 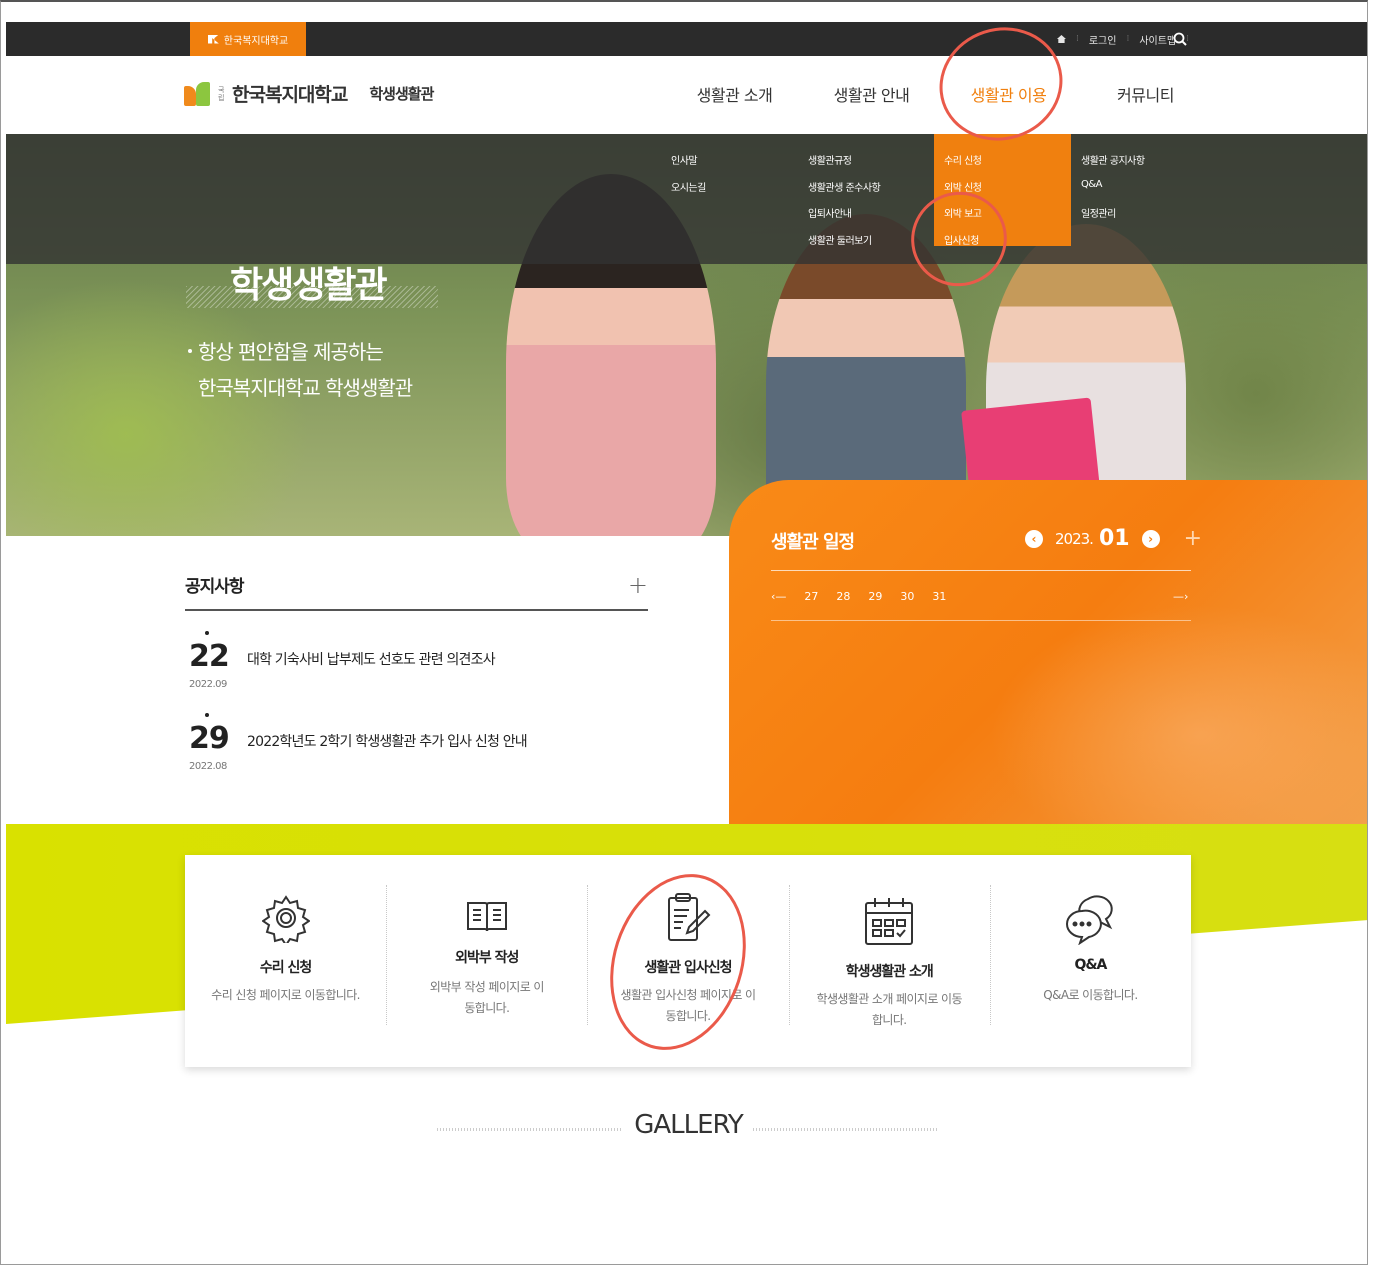 I want to click on gallery-section: GALLERY, so click(x=684, y=1125).